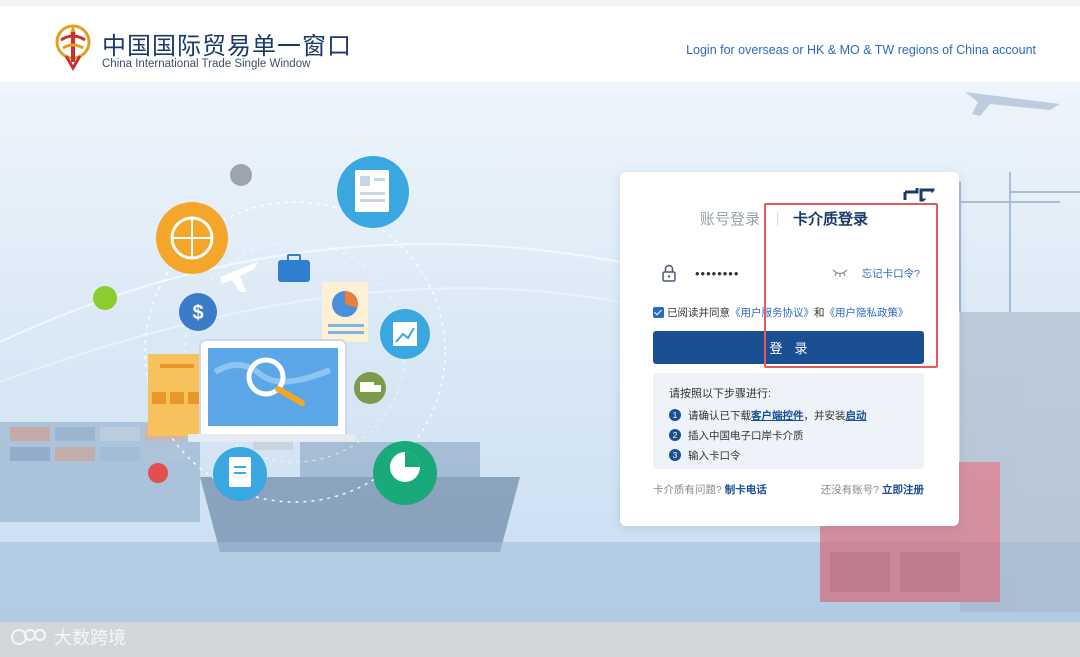 This screenshot has width=1080, height=657. I want to click on hide-password-eye-icon, so click(840, 273).